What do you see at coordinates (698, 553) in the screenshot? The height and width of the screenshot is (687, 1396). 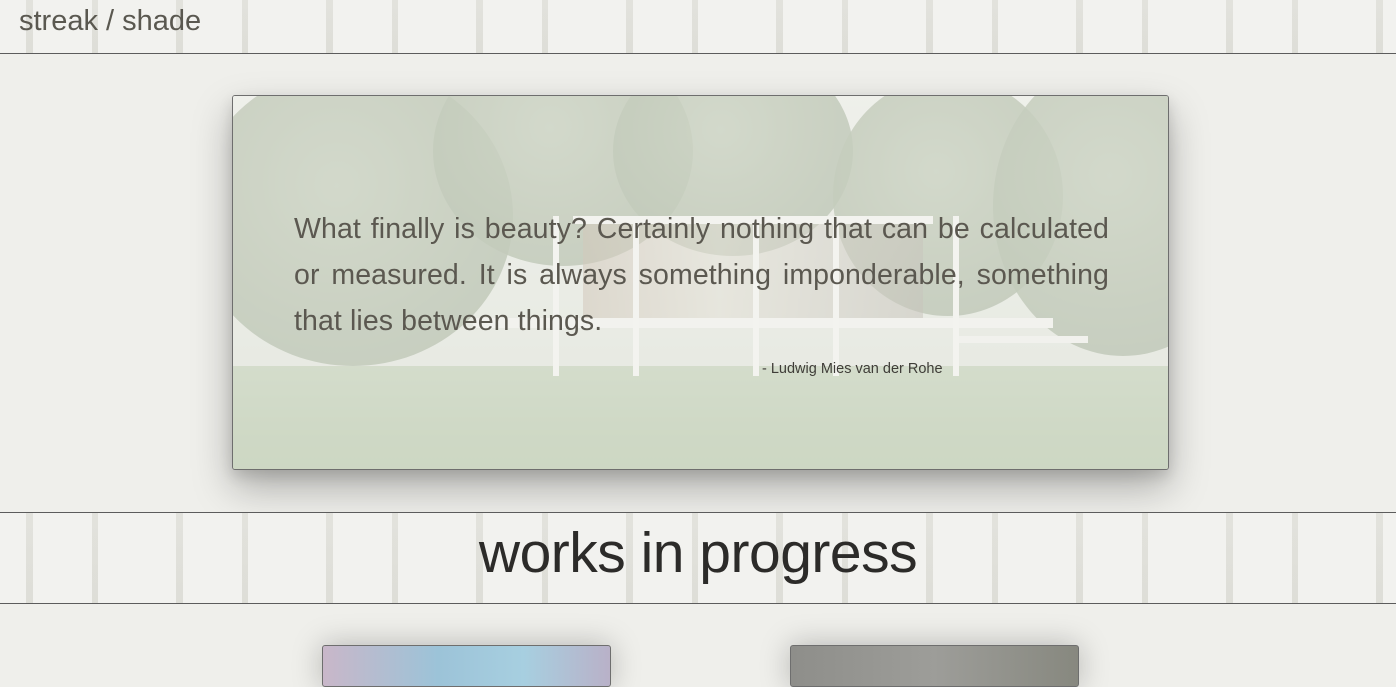 I see `works-in-progress-heading: works in progress` at bounding box center [698, 553].